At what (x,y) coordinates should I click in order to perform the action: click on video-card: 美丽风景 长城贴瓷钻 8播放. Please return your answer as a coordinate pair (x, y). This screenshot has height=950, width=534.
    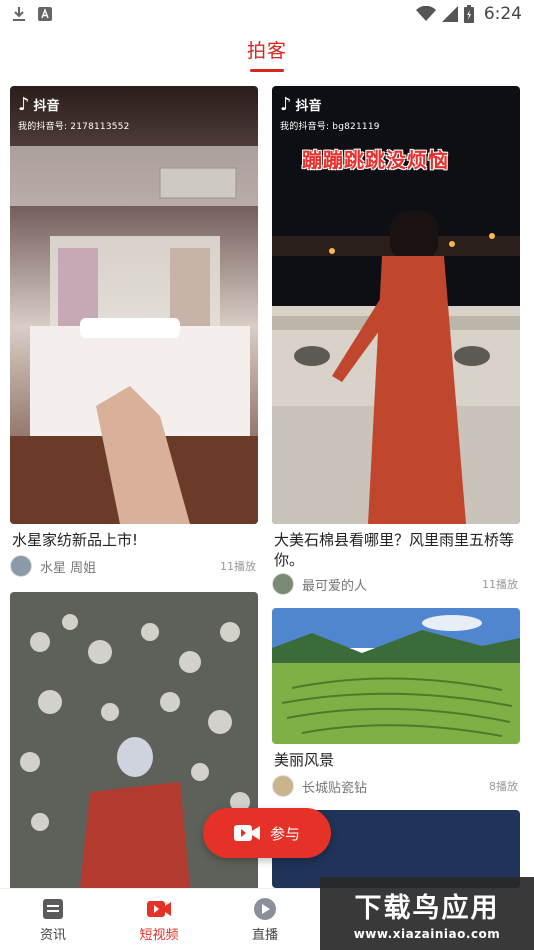
    Looking at the image, I should click on (396, 704).